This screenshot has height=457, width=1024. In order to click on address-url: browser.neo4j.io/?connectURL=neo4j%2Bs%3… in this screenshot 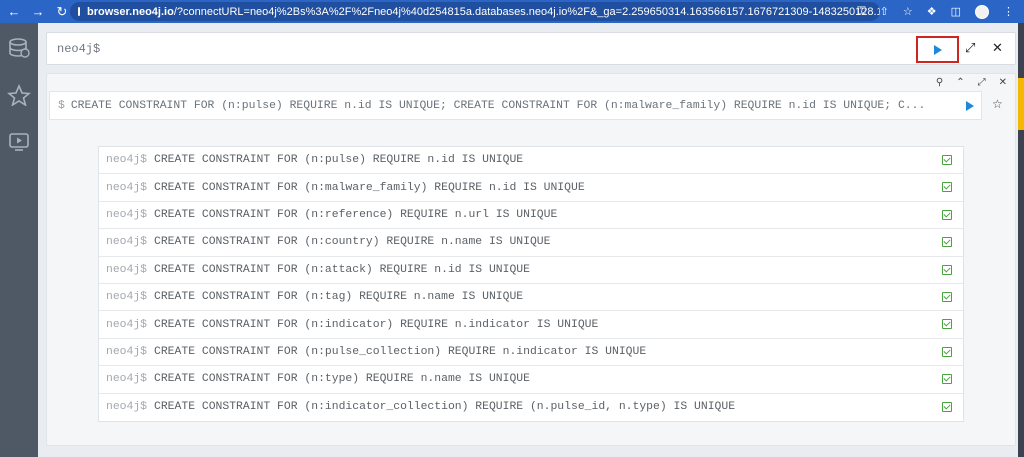, I will do `click(483, 12)`.